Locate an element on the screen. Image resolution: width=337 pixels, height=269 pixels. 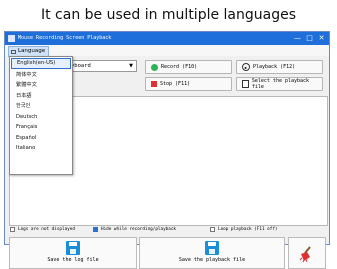
hide-while-recording-label: Hide while recording/playback is located at coordinates (139, 229).